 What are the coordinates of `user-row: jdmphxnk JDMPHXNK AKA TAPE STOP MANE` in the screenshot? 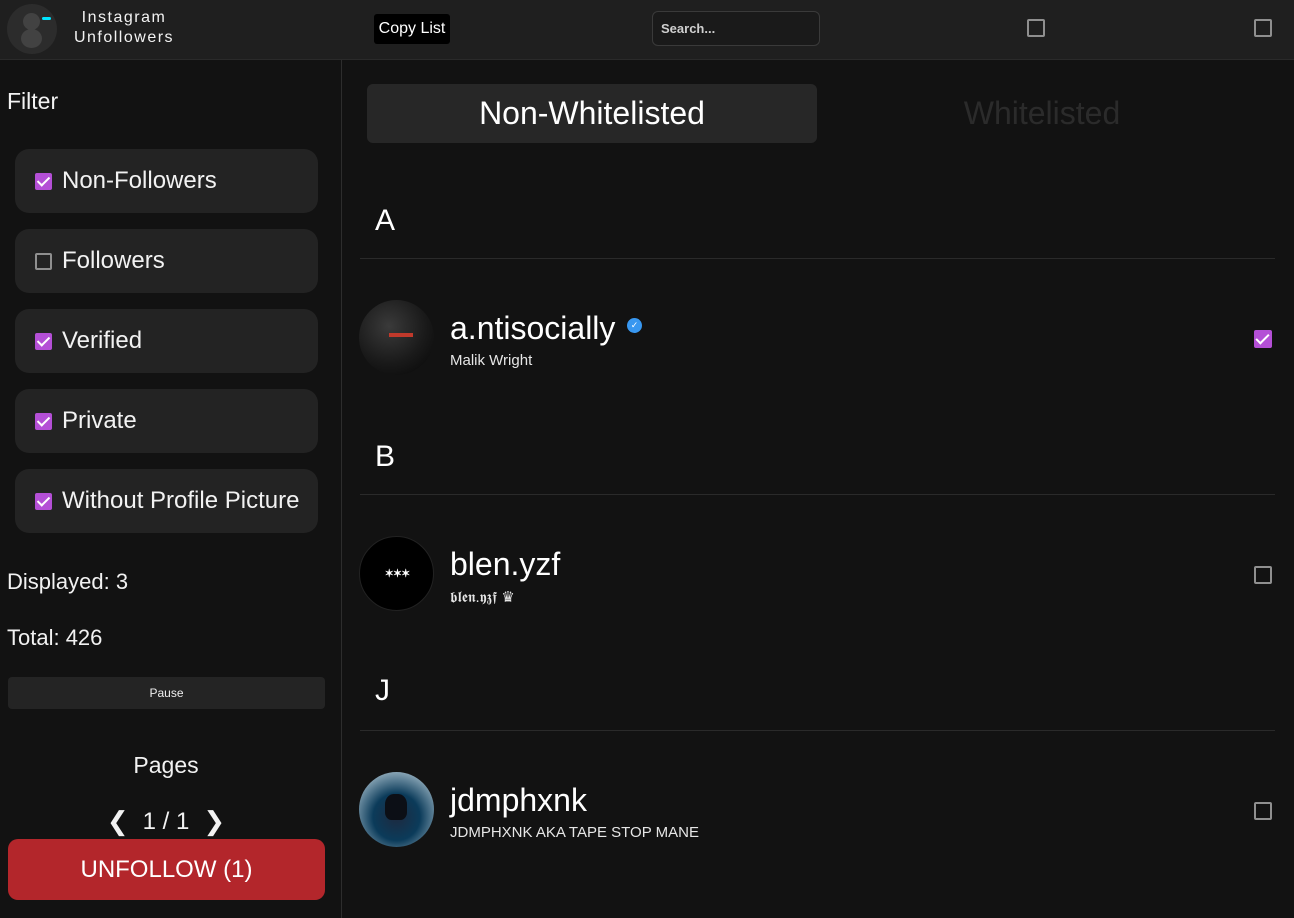 It's located at (819, 810).